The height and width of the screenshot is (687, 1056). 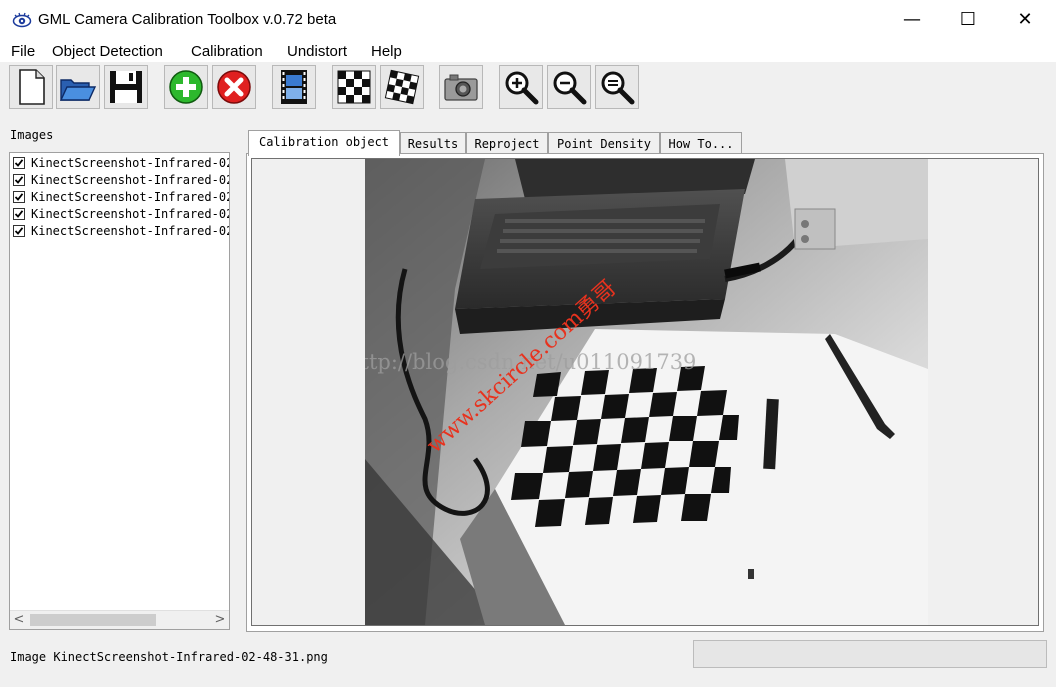 I want to click on add-green-plus-icon, so click(x=186, y=87).